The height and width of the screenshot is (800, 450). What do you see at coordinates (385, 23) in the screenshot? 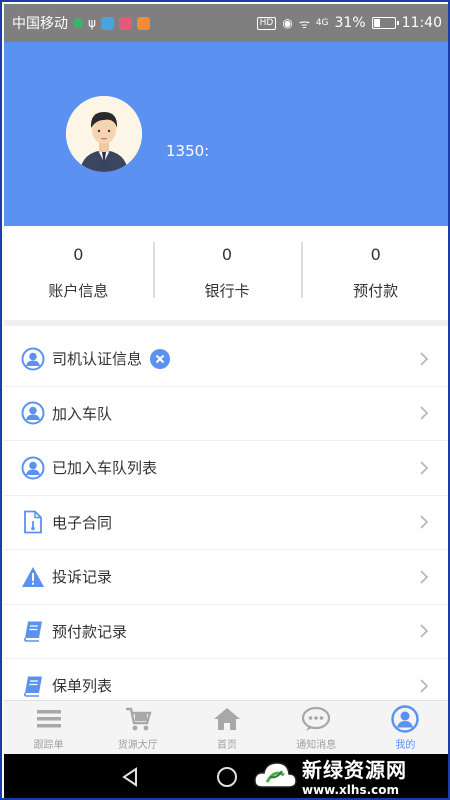
I see `battery-icon` at bounding box center [385, 23].